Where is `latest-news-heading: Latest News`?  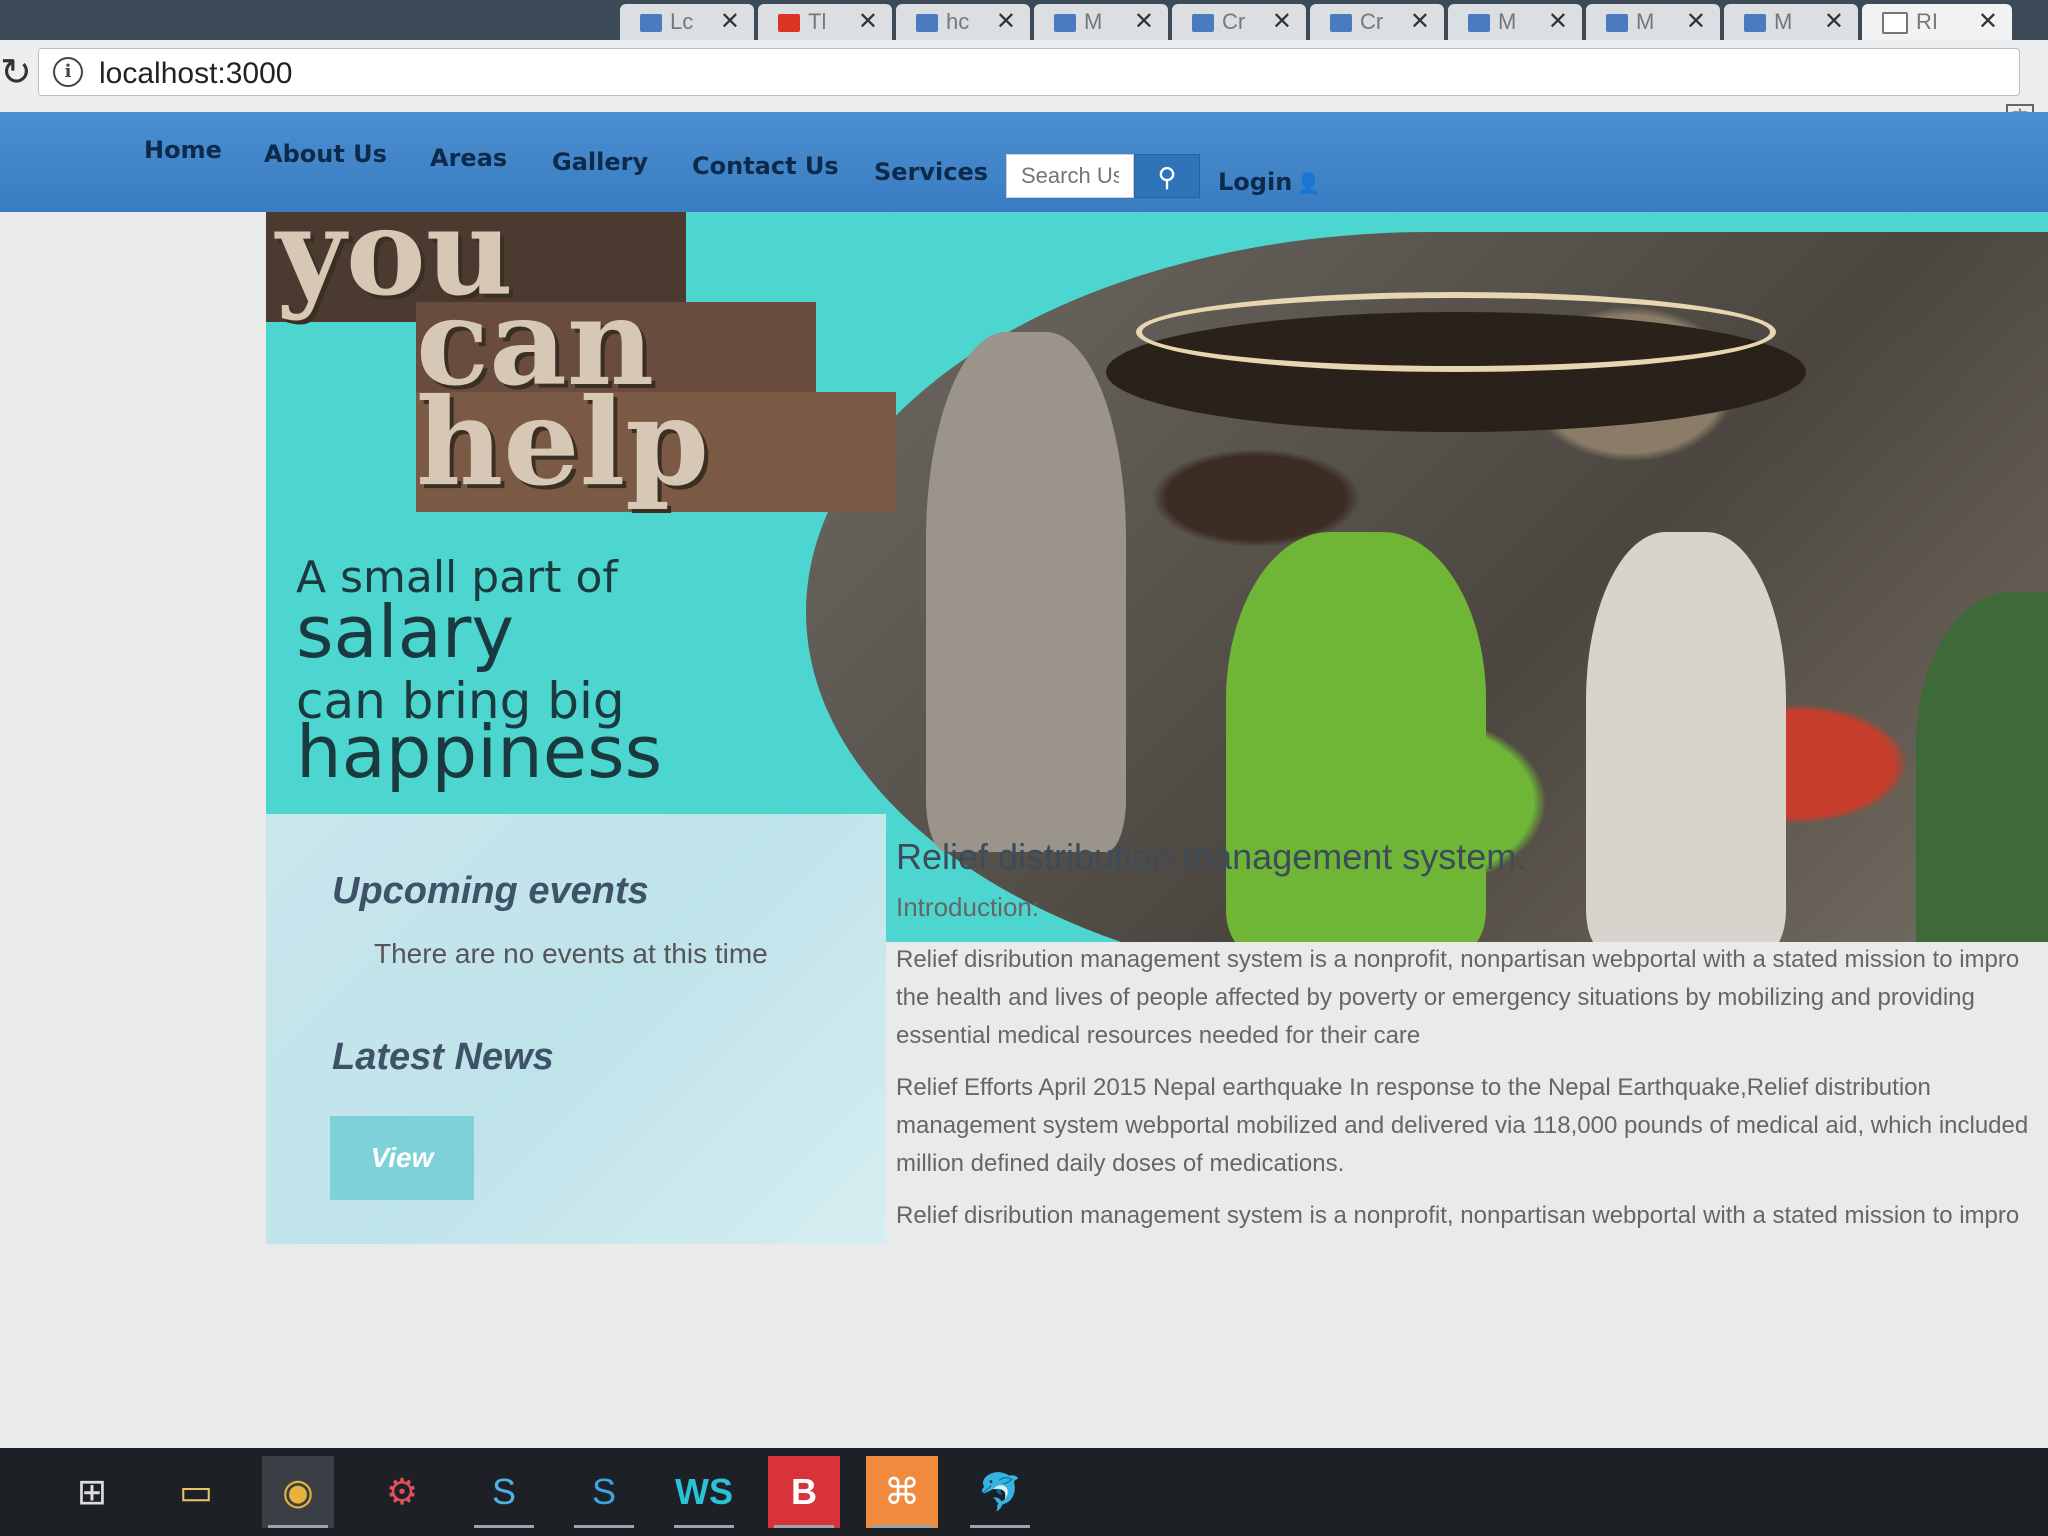 latest-news-heading: Latest News is located at coordinates (443, 1057).